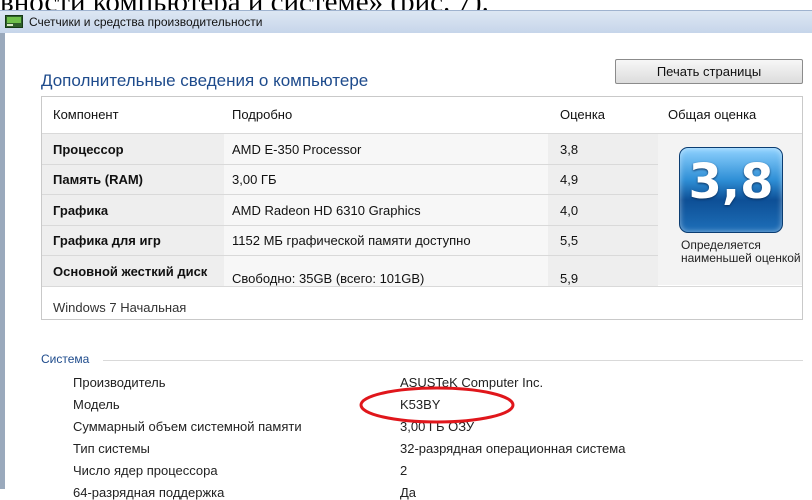 This screenshot has height=500, width=812. Describe the element at coordinates (712, 114) in the screenshot. I see `header-overall: Общая оценка` at that location.